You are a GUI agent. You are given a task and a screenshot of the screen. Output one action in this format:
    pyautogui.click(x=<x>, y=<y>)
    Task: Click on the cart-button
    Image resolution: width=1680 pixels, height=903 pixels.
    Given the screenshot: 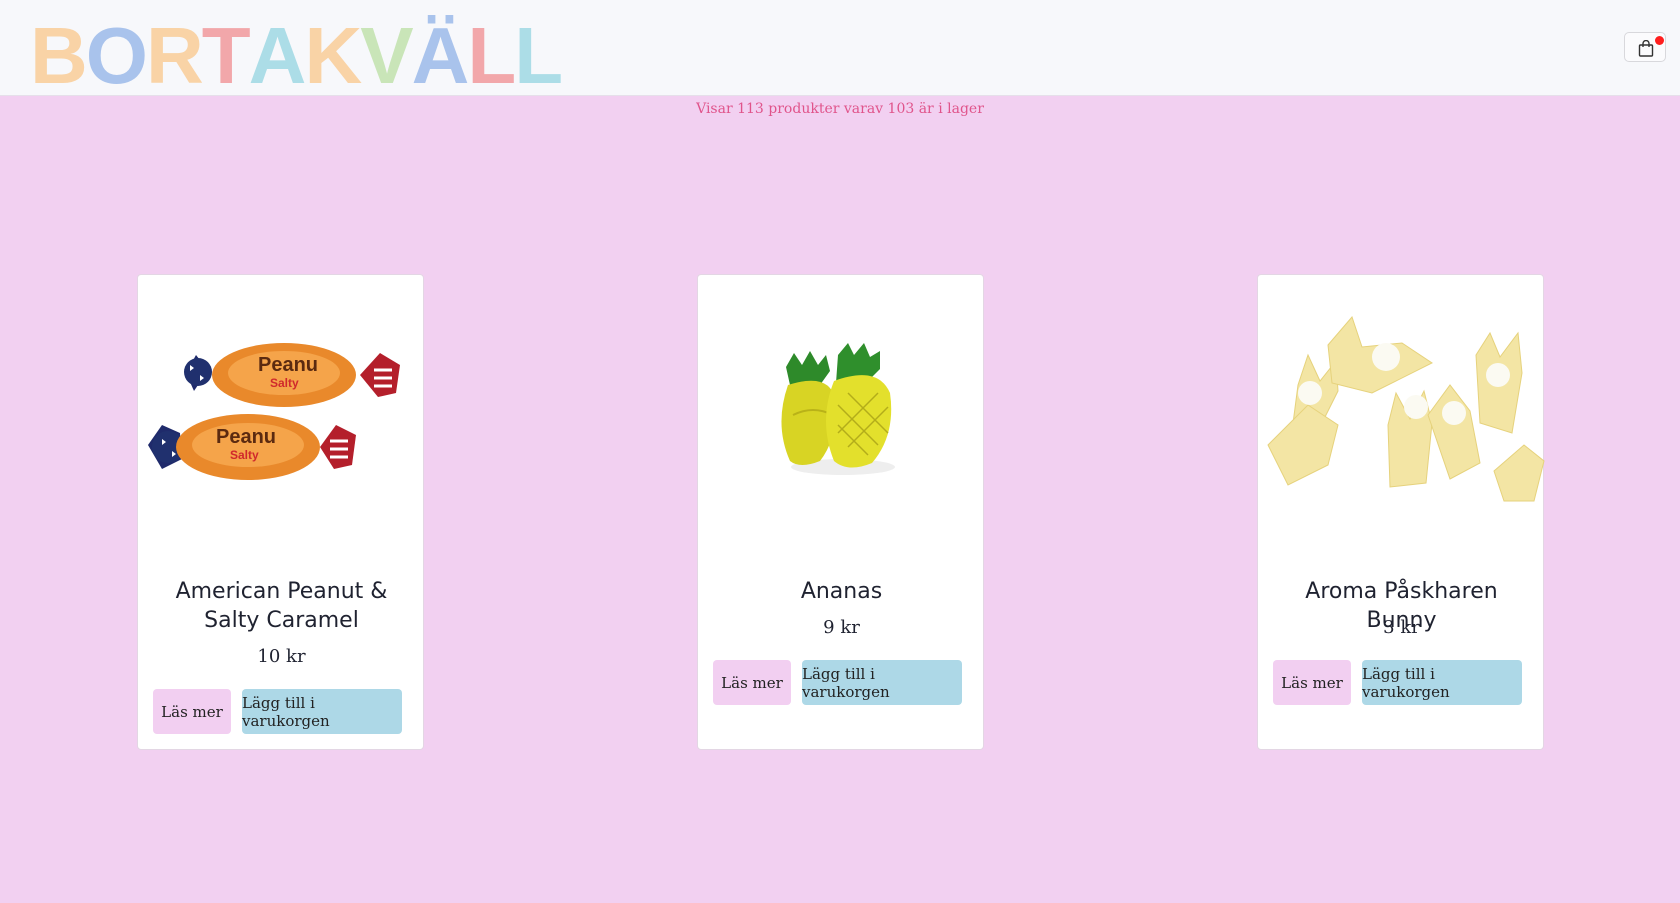 What is the action you would take?
    pyautogui.click(x=1645, y=47)
    